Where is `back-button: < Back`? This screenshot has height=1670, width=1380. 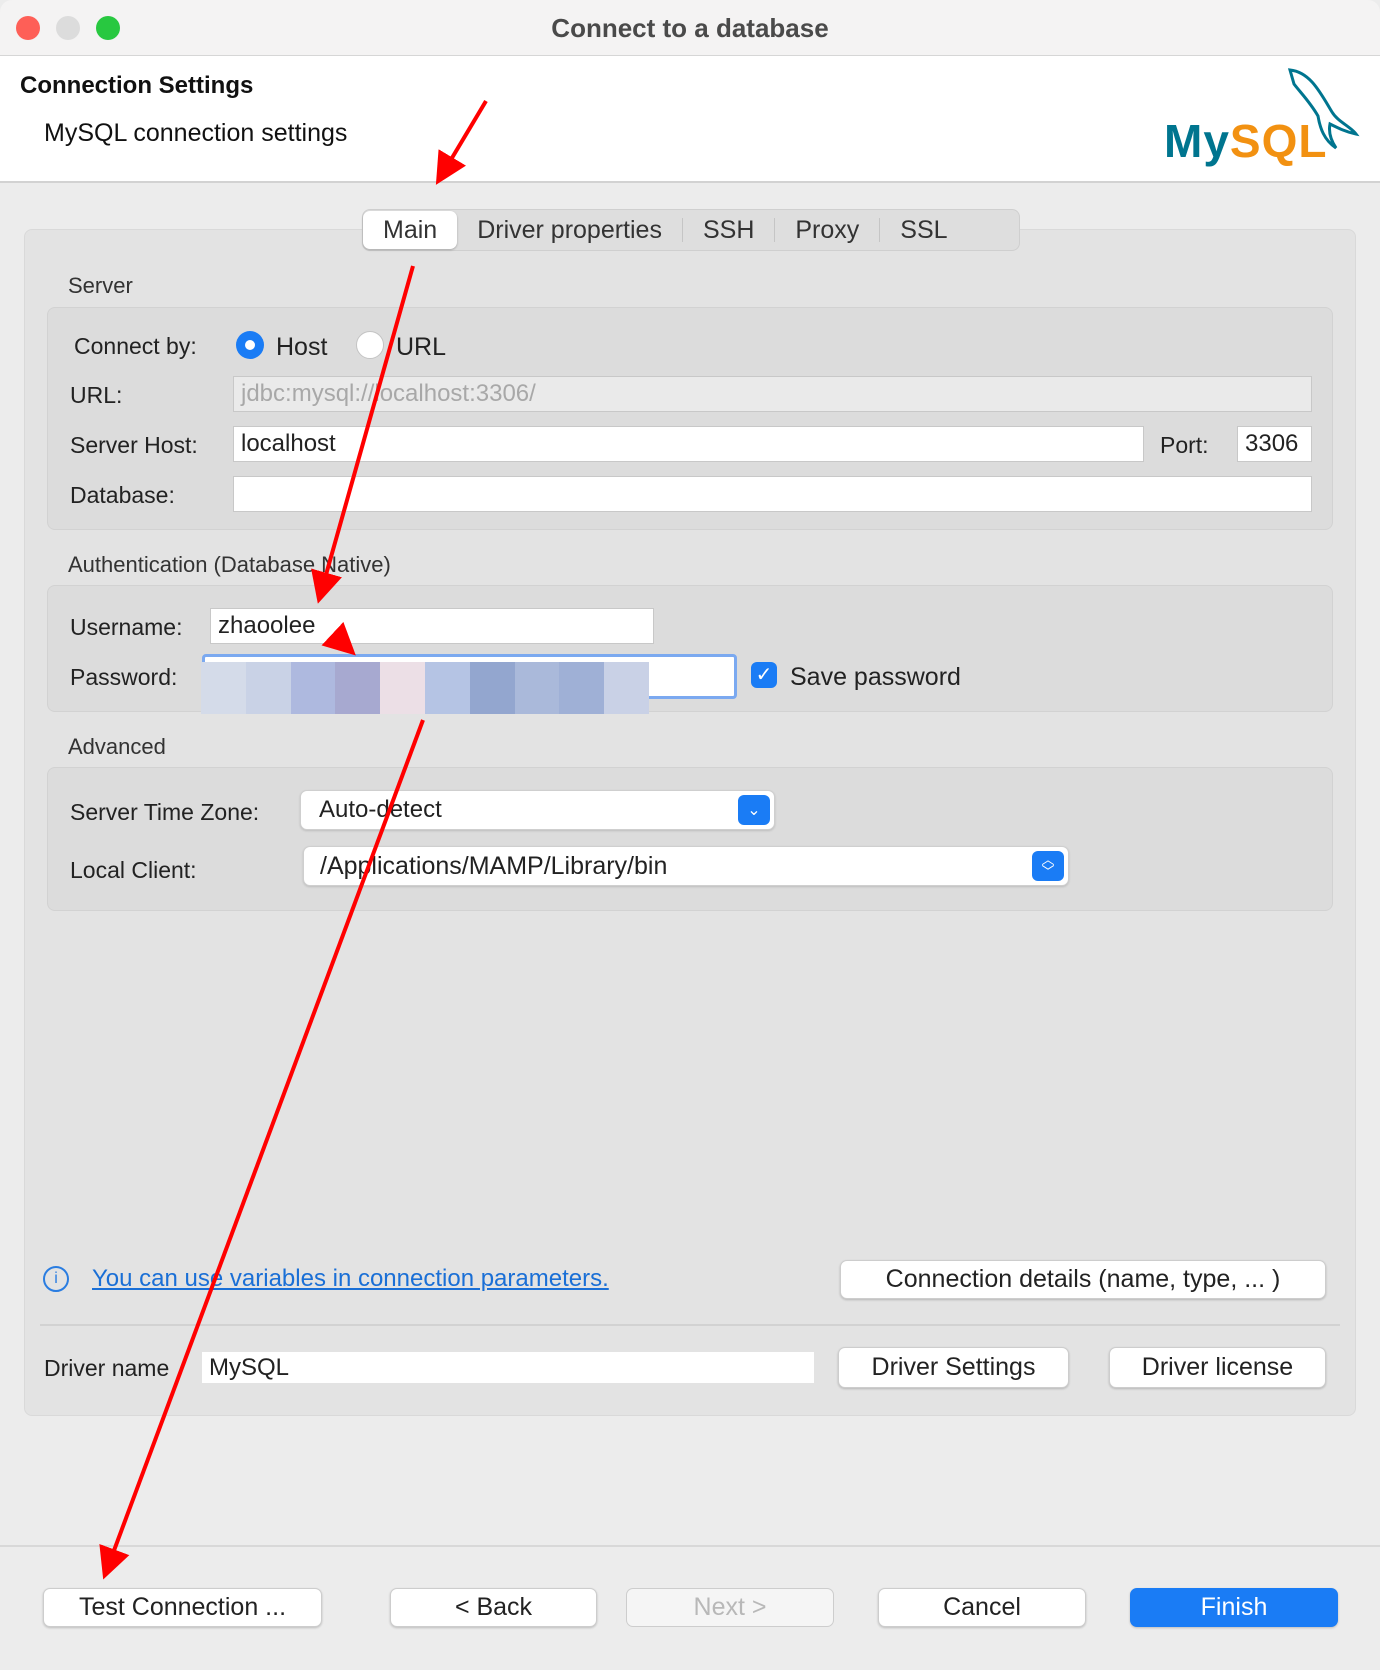
back-button: < Back is located at coordinates (493, 1607).